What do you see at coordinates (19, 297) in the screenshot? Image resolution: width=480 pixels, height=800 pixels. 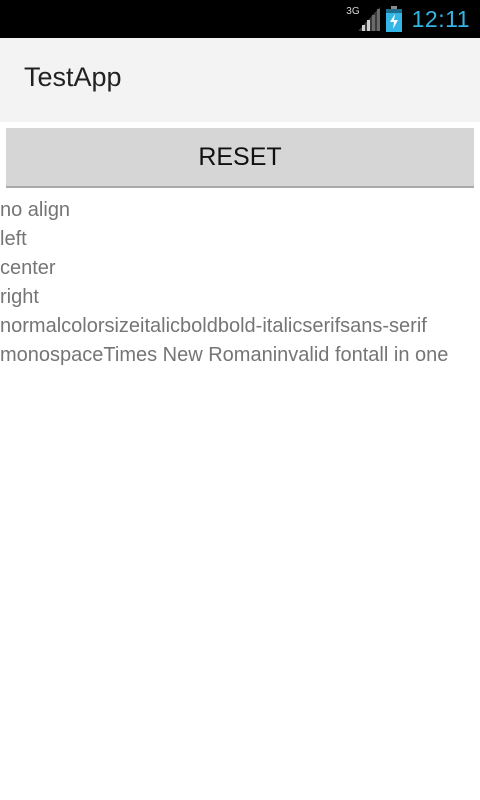 I see `text-line-right: right` at bounding box center [19, 297].